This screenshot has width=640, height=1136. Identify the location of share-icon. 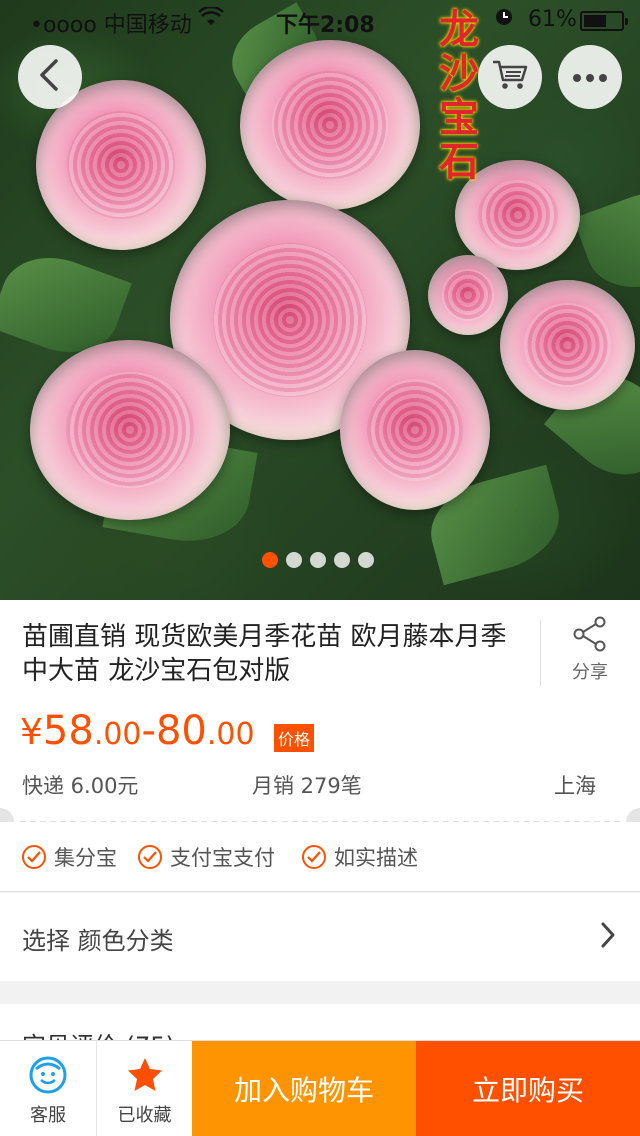
(590, 636).